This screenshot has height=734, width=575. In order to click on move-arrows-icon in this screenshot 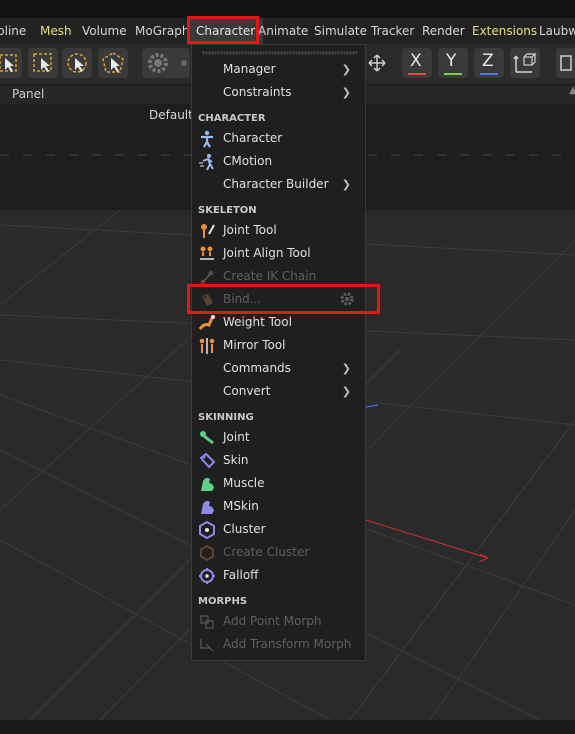, I will do `click(377, 63)`.